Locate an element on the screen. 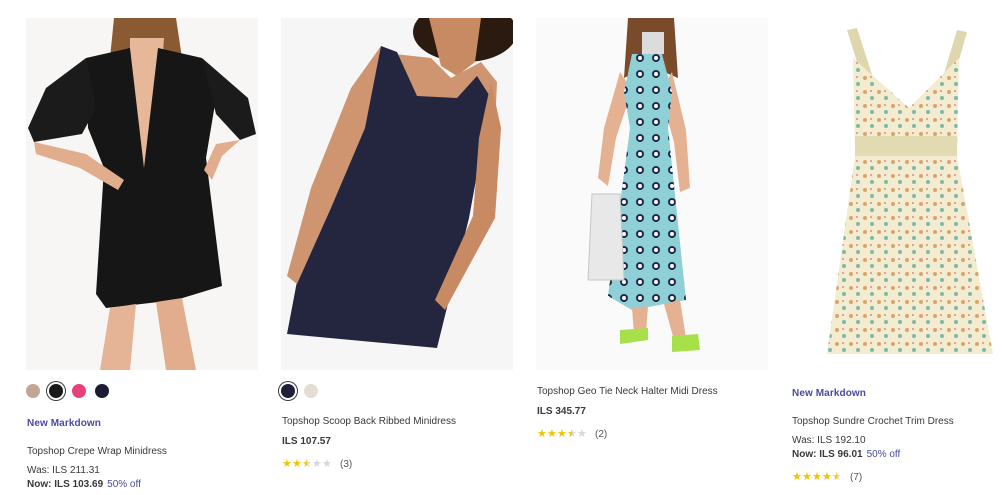 Image resolution: width=1002 pixels, height=495 pixels. product-name: Topshop Scoop Back Ribbed Minidress is located at coordinates (369, 421).